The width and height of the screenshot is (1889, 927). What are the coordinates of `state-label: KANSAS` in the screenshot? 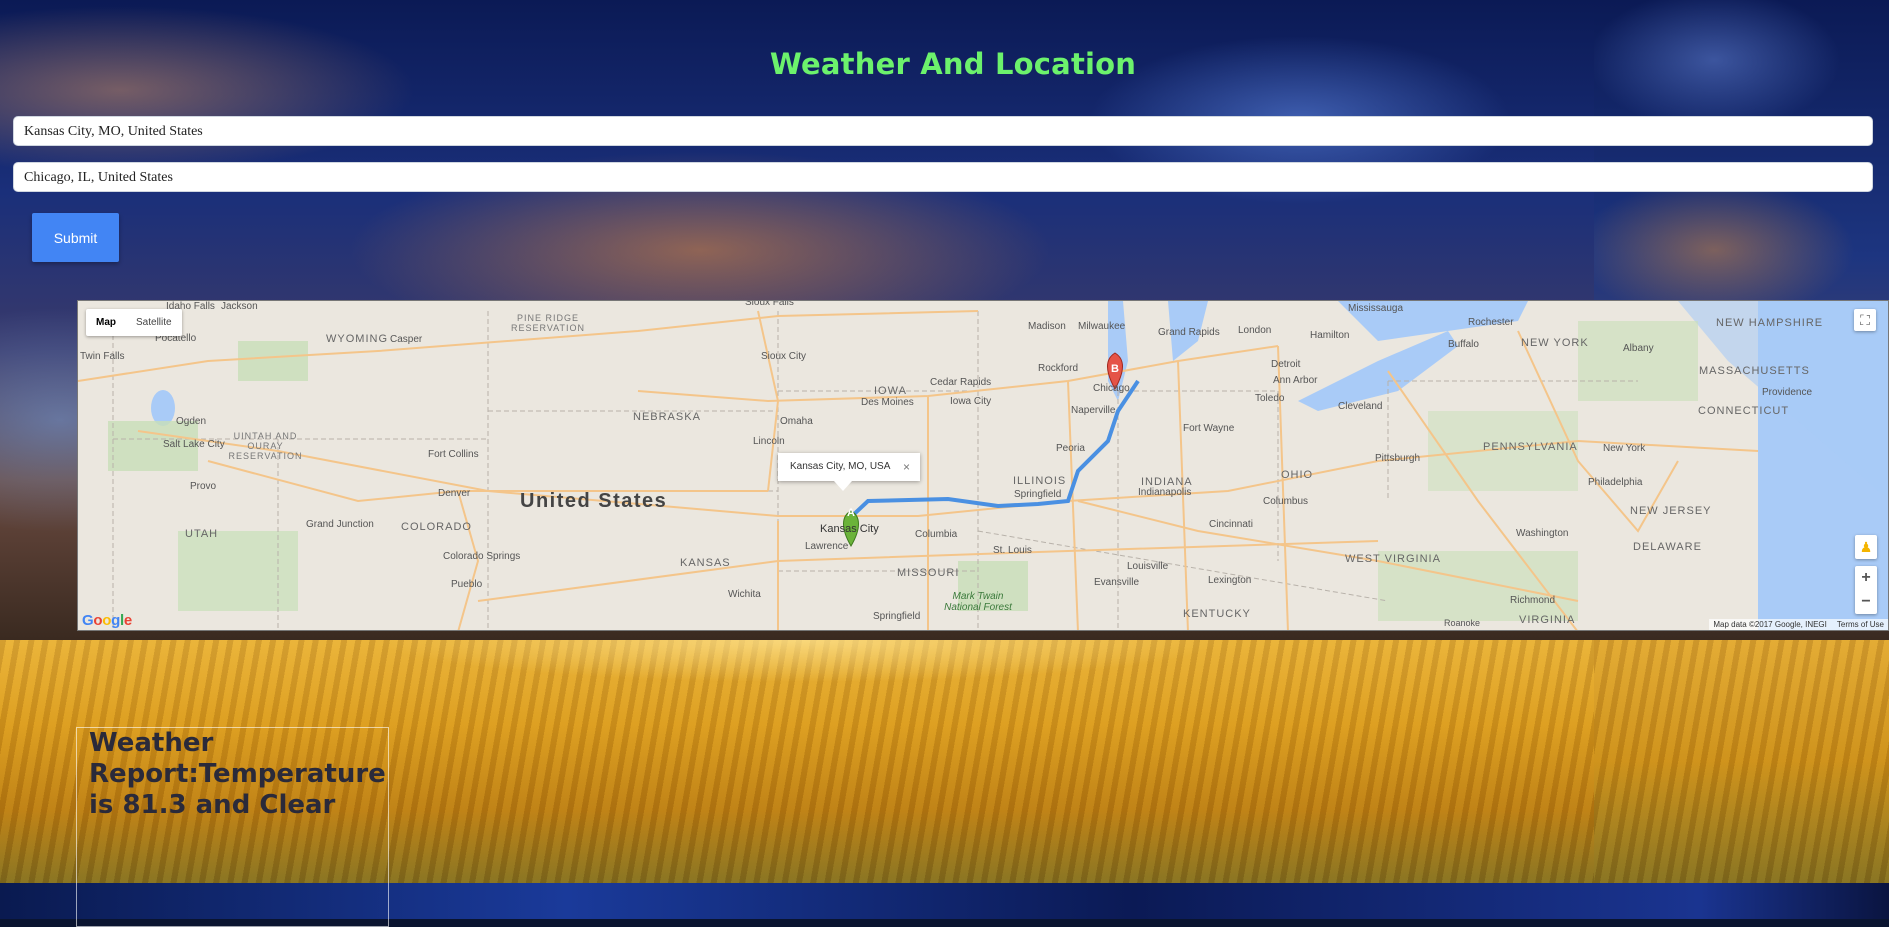 It's located at (705, 563).